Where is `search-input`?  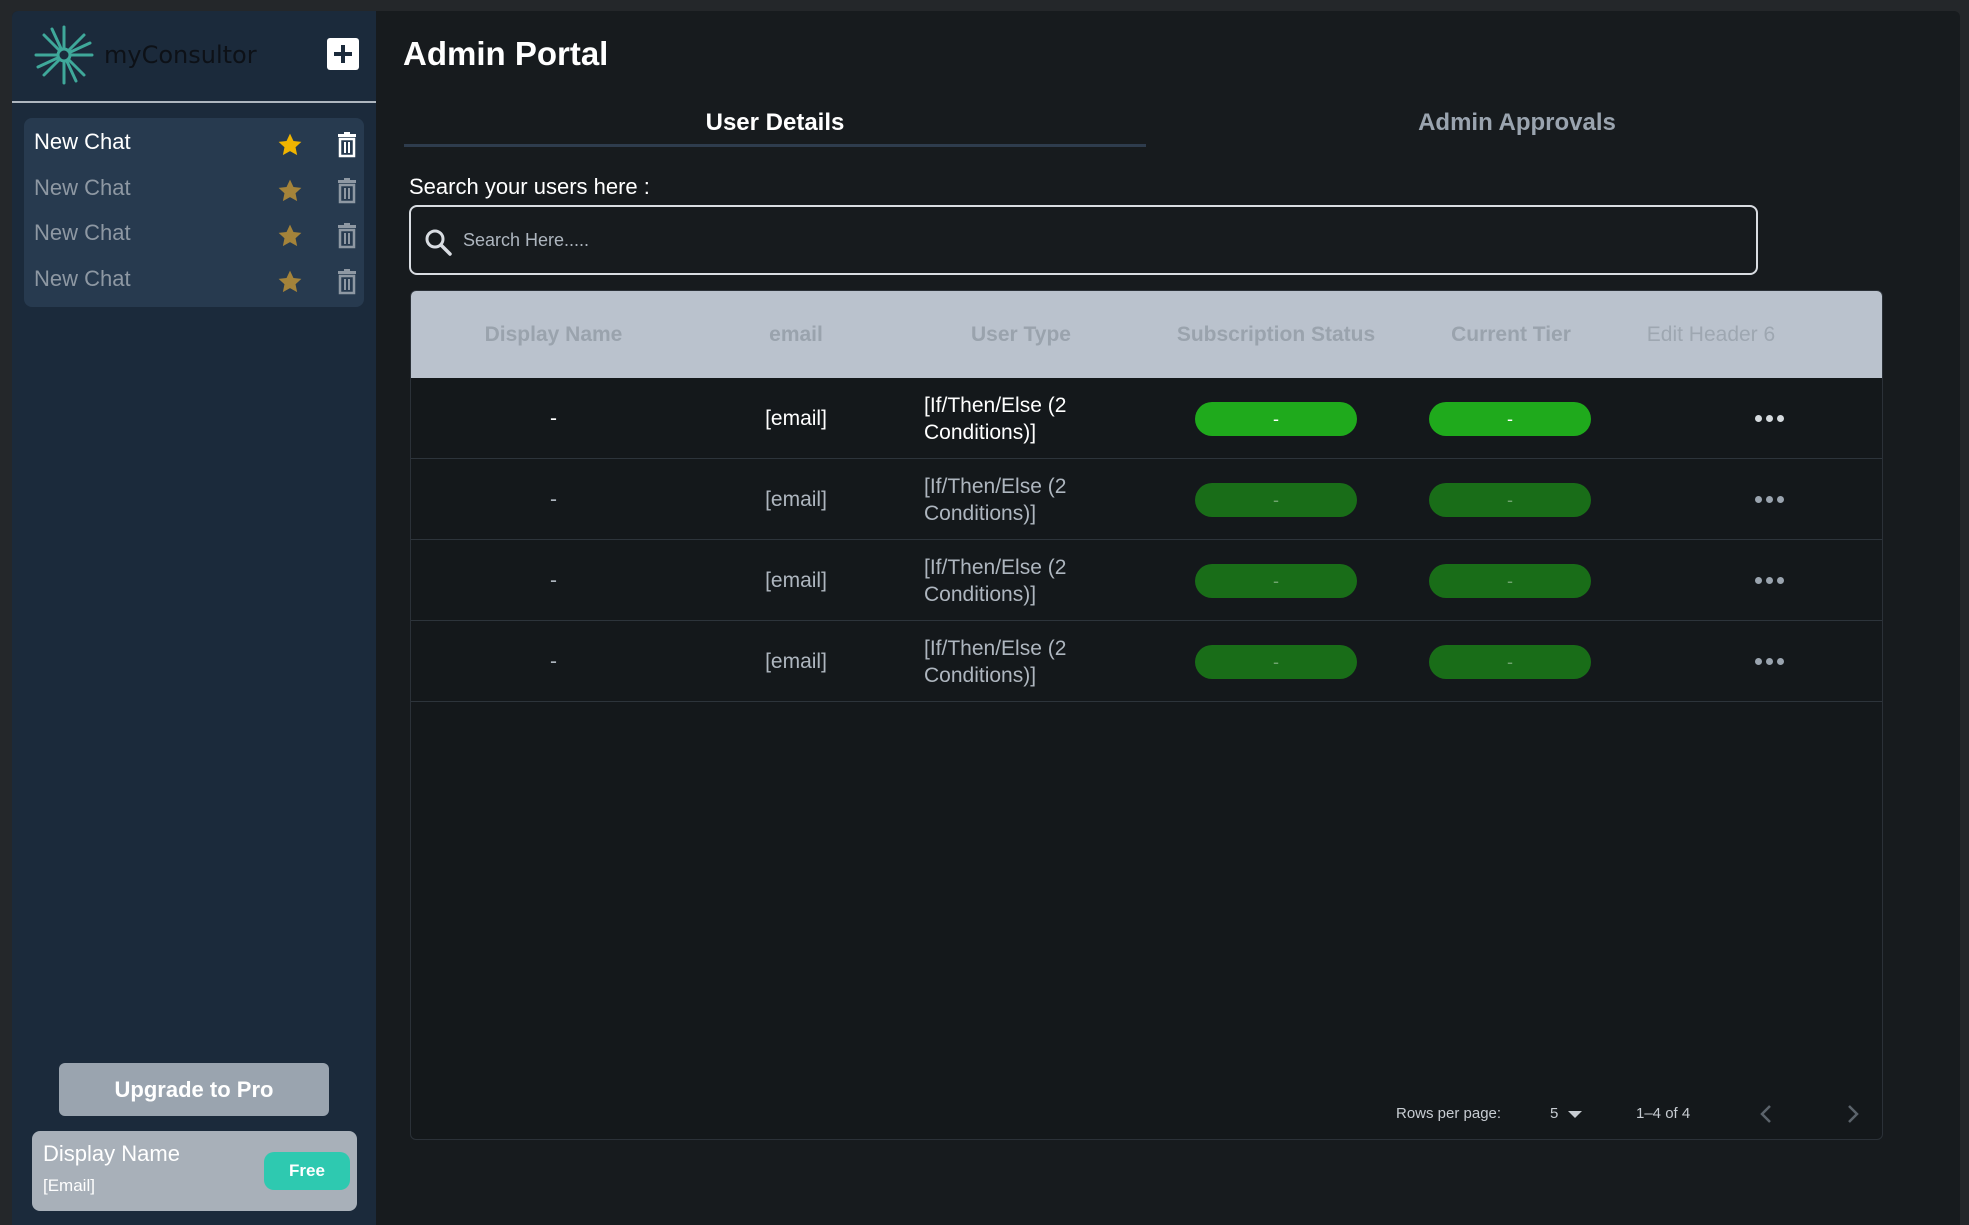 search-input is located at coordinates (1098, 240).